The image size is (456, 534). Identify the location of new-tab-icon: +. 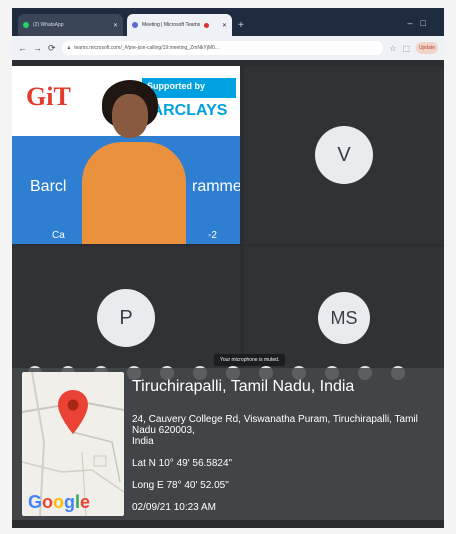
(241, 25).